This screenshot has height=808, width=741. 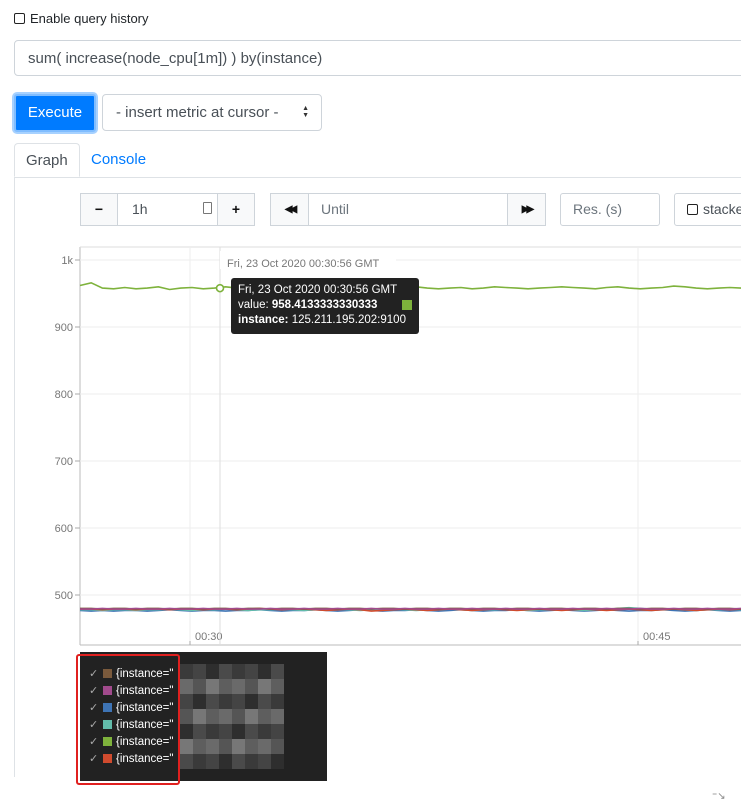 I want to click on time-forward-button: ▶▶, so click(x=526, y=209).